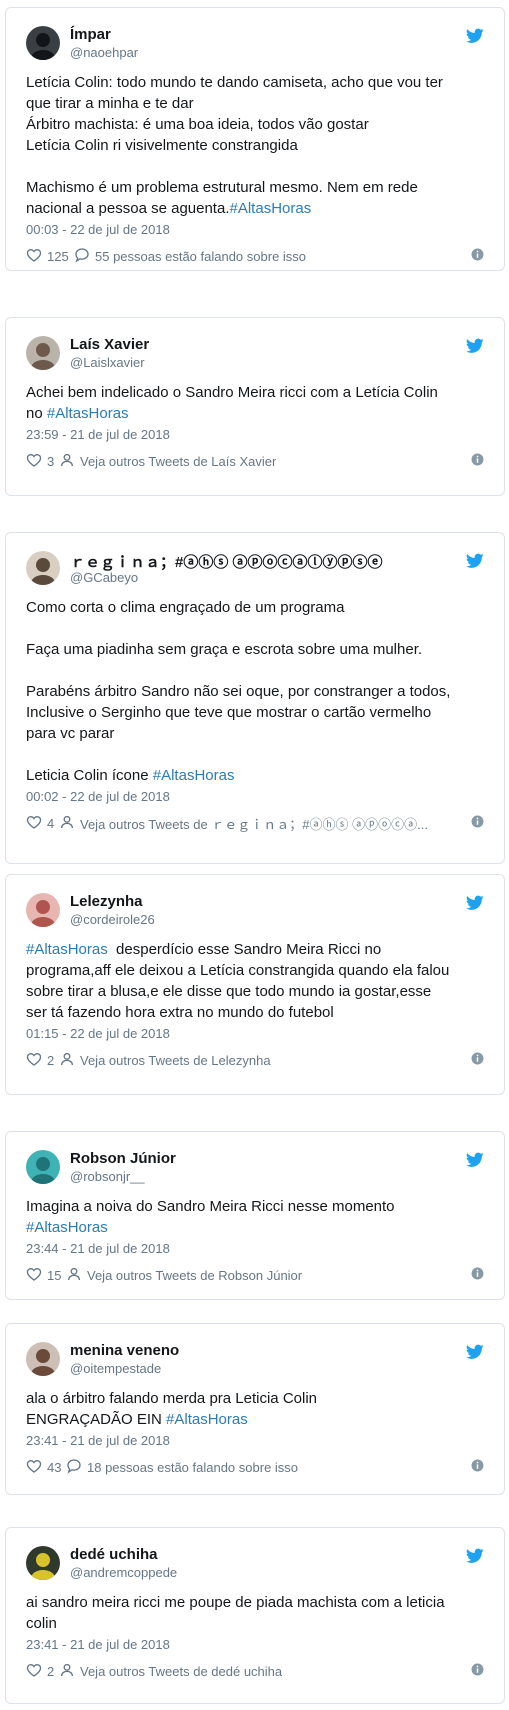 The height and width of the screenshot is (1710, 509). What do you see at coordinates (90, 34) in the screenshot?
I see `author-name: Ímpar` at bounding box center [90, 34].